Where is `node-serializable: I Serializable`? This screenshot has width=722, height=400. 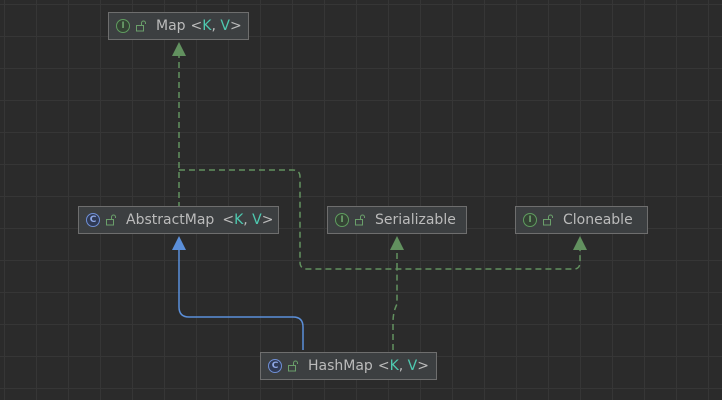
node-serializable: I Serializable is located at coordinates (397, 220).